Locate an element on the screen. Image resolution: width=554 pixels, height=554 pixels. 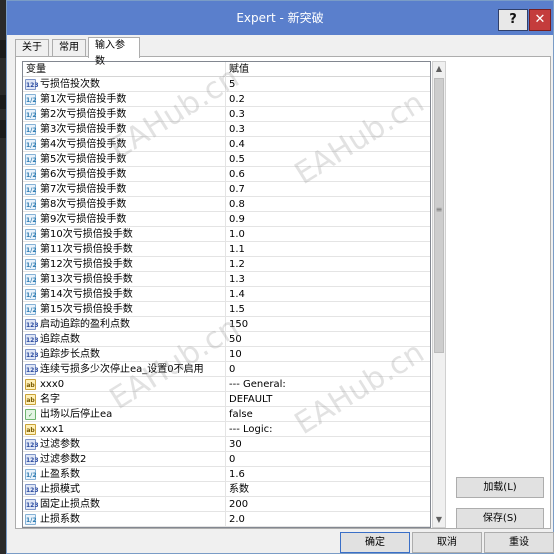
table-row: 123 亏损倍投次数 5 is located at coordinates (226, 84).